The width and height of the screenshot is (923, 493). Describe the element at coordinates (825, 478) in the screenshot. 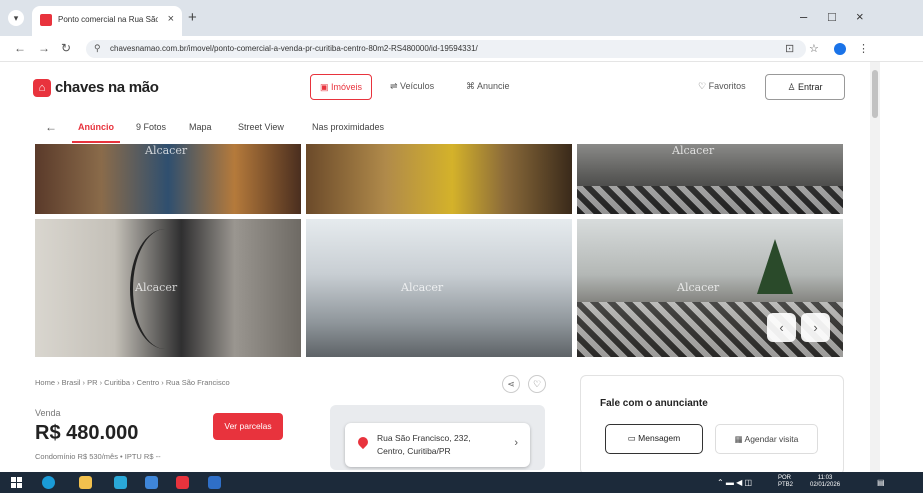

I see `clock-time: 11:03` at that location.